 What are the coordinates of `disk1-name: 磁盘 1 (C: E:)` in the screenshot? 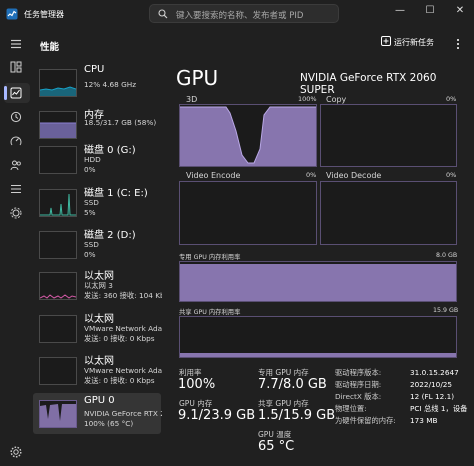 It's located at (116, 193).